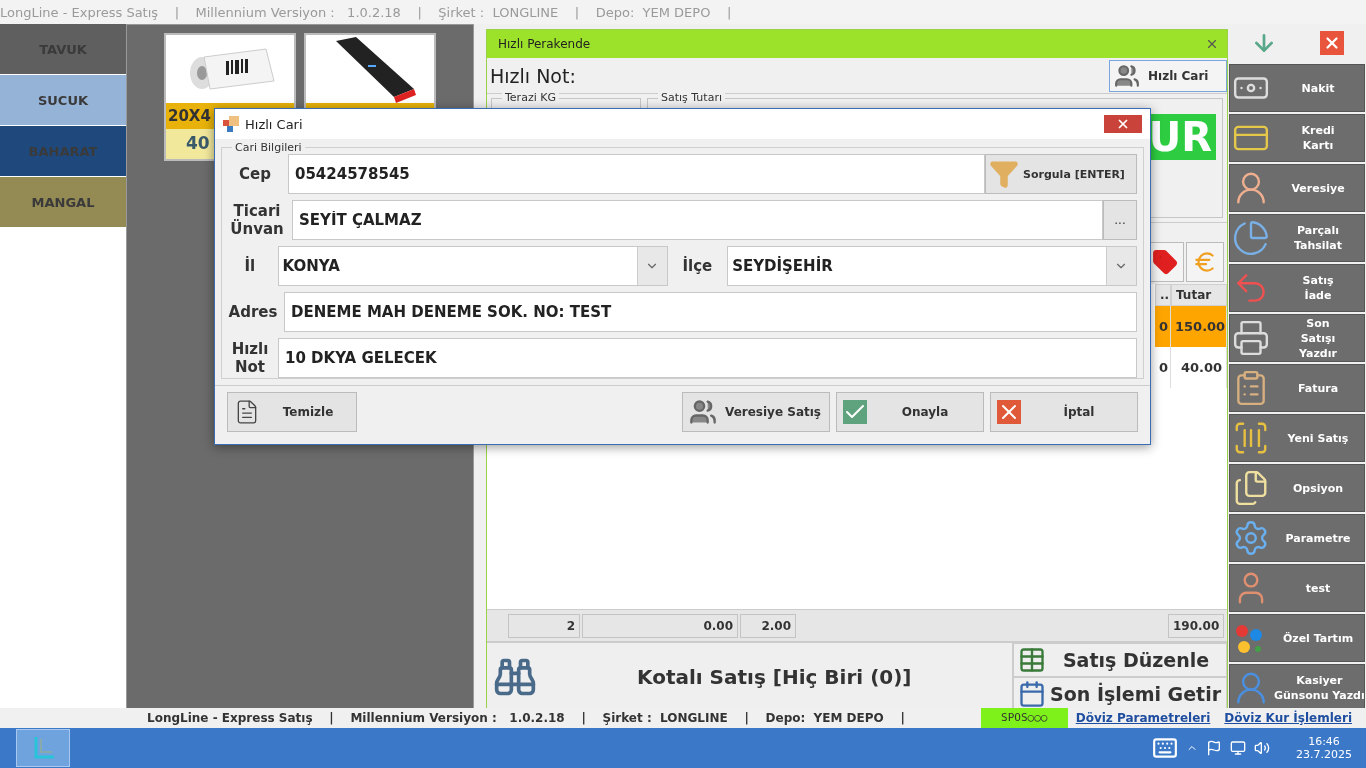 The width and height of the screenshot is (1366, 768). Describe the element at coordinates (1004, 174) in the screenshot. I see `filter-icon` at that location.